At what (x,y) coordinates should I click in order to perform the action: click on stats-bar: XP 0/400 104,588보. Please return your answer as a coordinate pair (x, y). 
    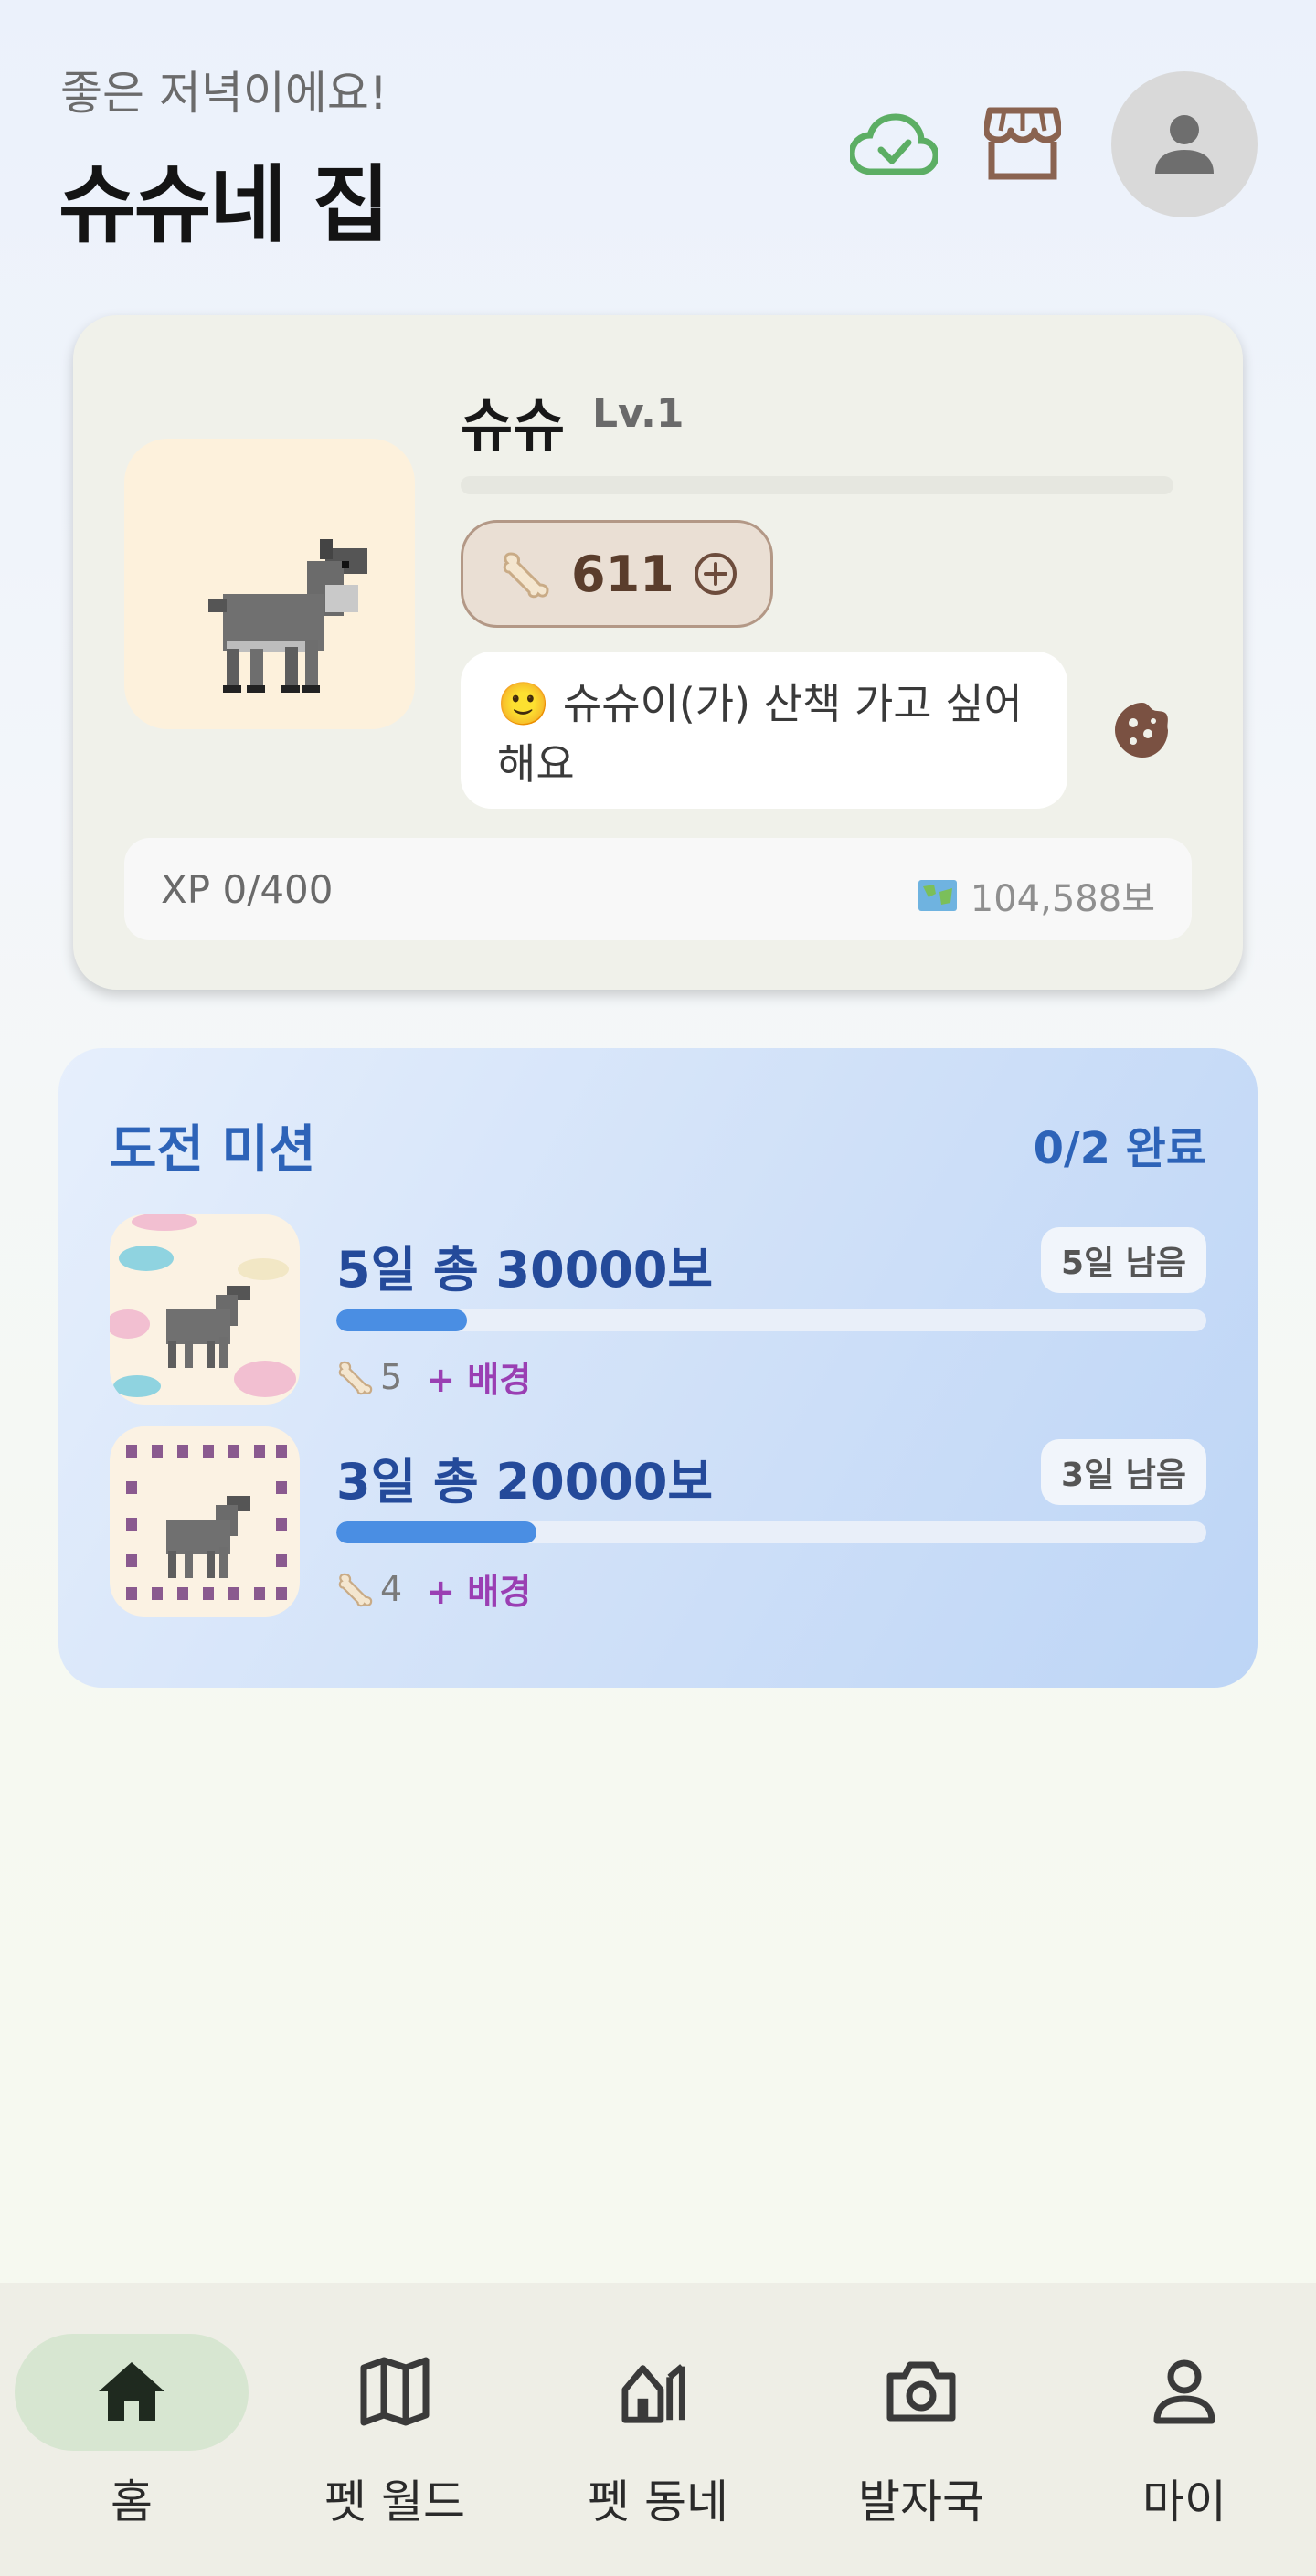
    Looking at the image, I should click on (658, 889).